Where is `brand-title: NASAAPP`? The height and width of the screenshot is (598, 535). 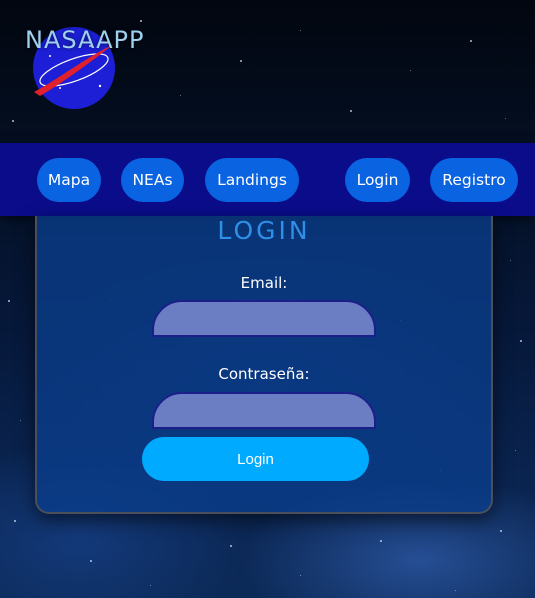 brand-title: NASAAPP is located at coordinates (85, 40).